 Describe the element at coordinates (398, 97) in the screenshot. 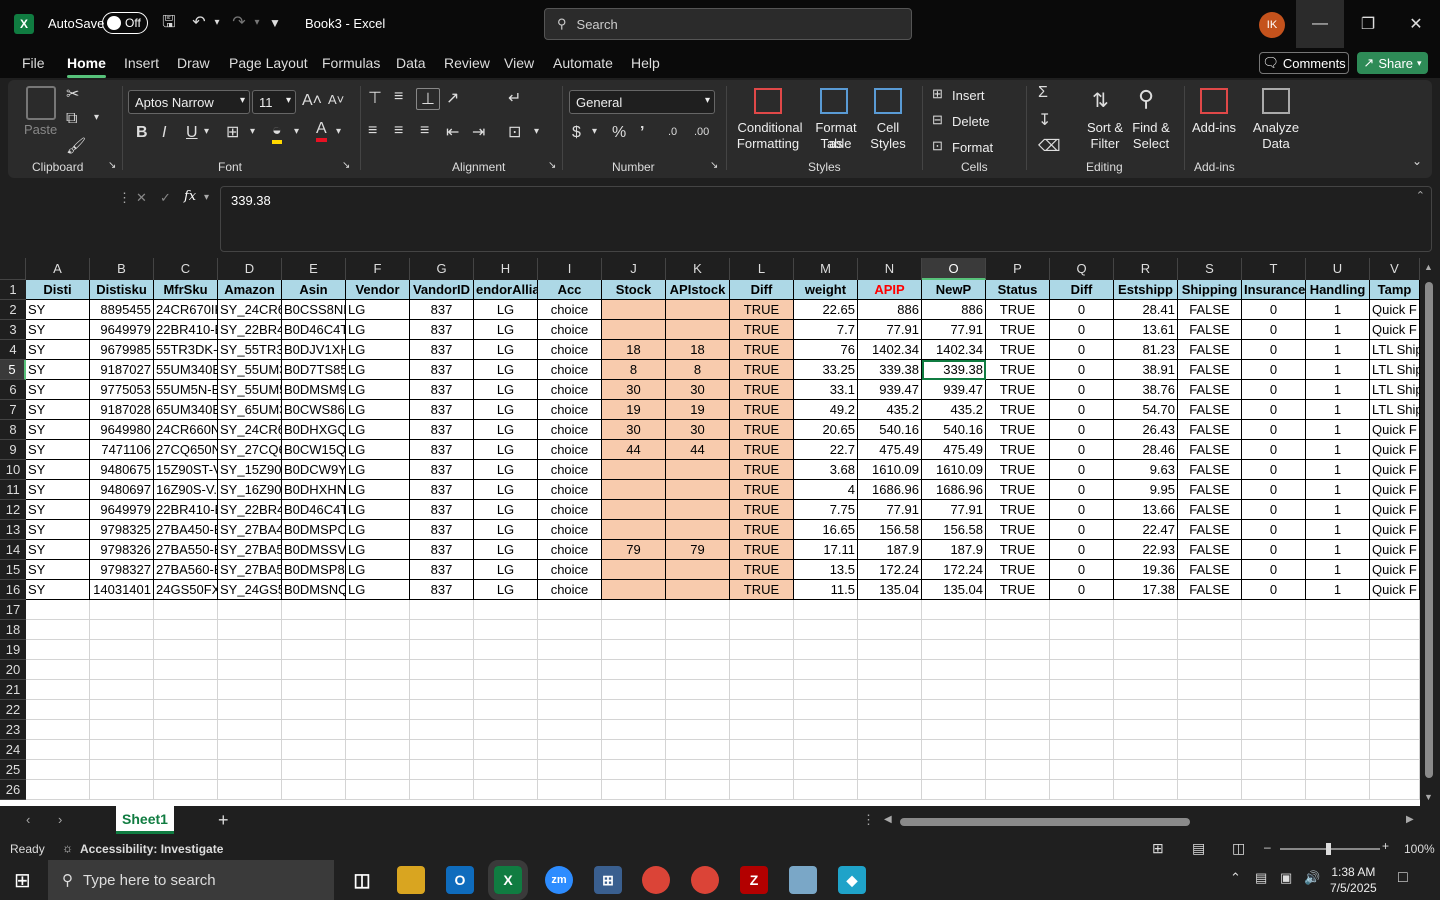

I see `align-middle-icon: ≡` at that location.